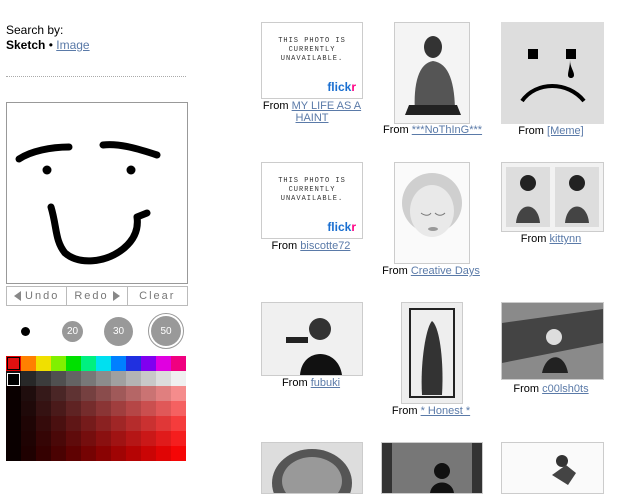  I want to click on result-source-link: Creative Days, so click(445, 271).